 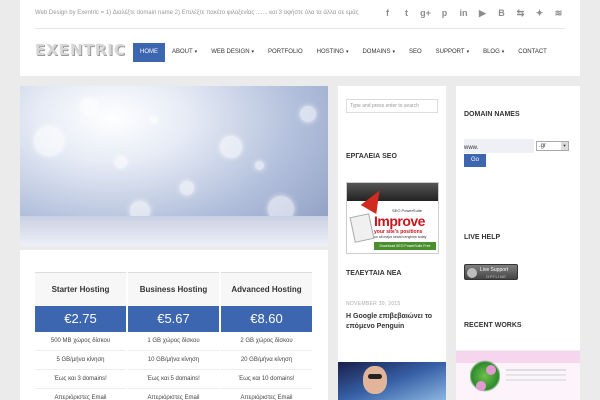 What do you see at coordinates (473, 13) in the screenshot?
I see `social-icons: f t g+ p in ▶ B ⇆ ✦ ≋` at bounding box center [473, 13].